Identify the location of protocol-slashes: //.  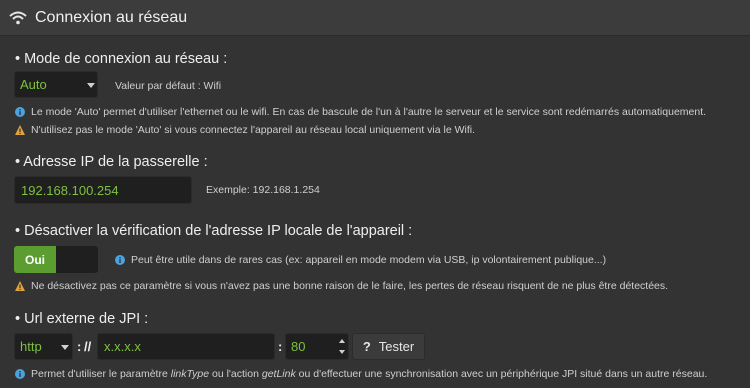
(88, 346).